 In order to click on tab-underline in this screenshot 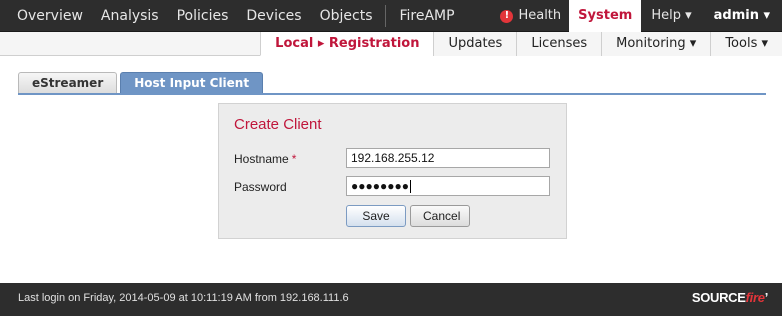, I will do `click(392, 94)`.